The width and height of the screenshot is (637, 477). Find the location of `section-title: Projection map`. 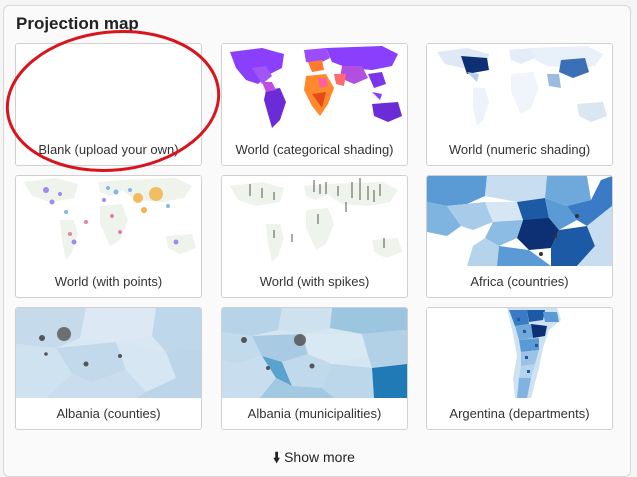

section-title: Projection map is located at coordinates (77, 23).